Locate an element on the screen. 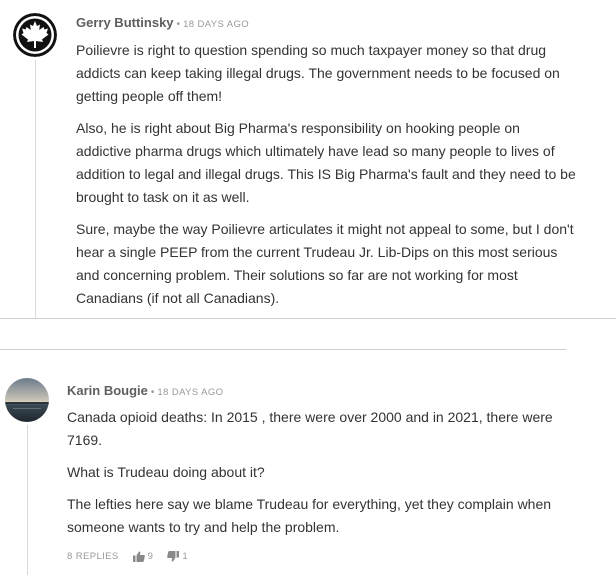 The height and width of the screenshot is (575, 616). downvote-button: 1 is located at coordinates (177, 556).